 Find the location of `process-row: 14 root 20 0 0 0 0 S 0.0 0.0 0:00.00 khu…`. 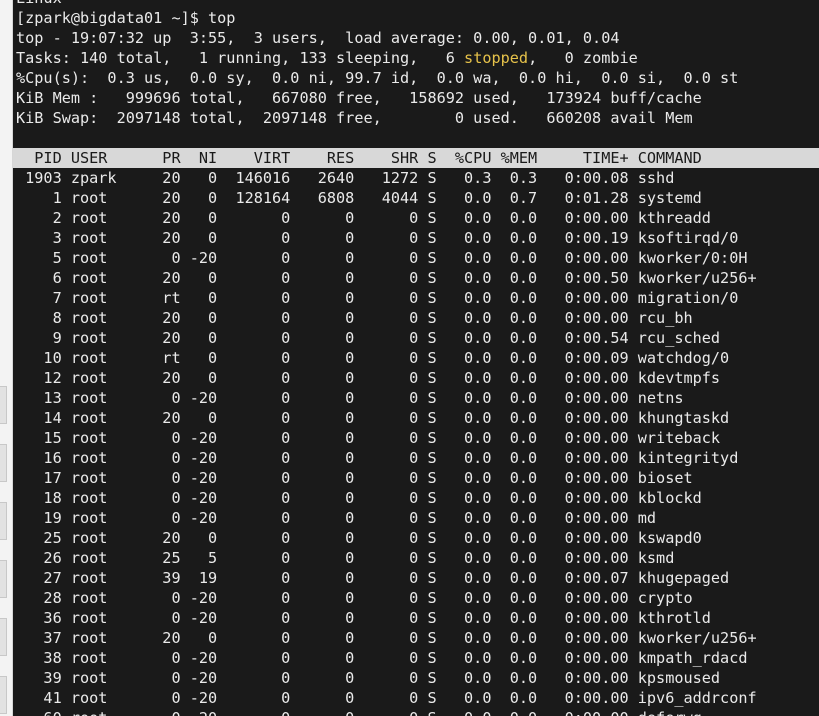

process-row: 14 root 20 0 0 0 0 S 0.0 0.0 0:00.00 khu… is located at coordinates (373, 418).